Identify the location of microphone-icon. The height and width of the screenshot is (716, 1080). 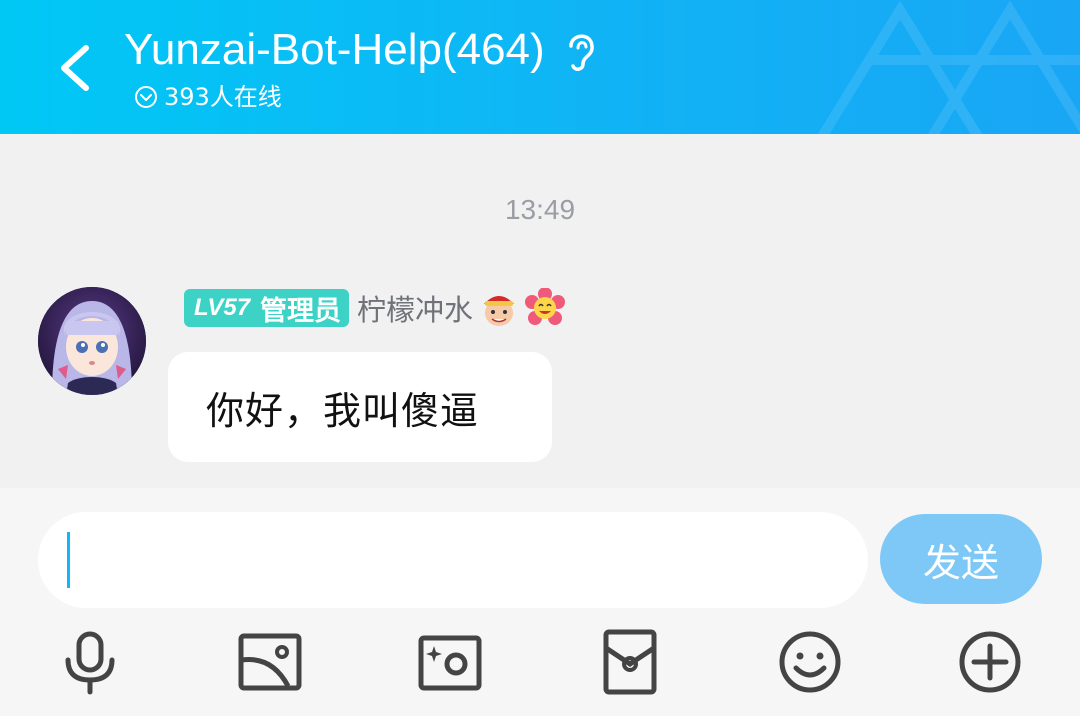
(90, 663).